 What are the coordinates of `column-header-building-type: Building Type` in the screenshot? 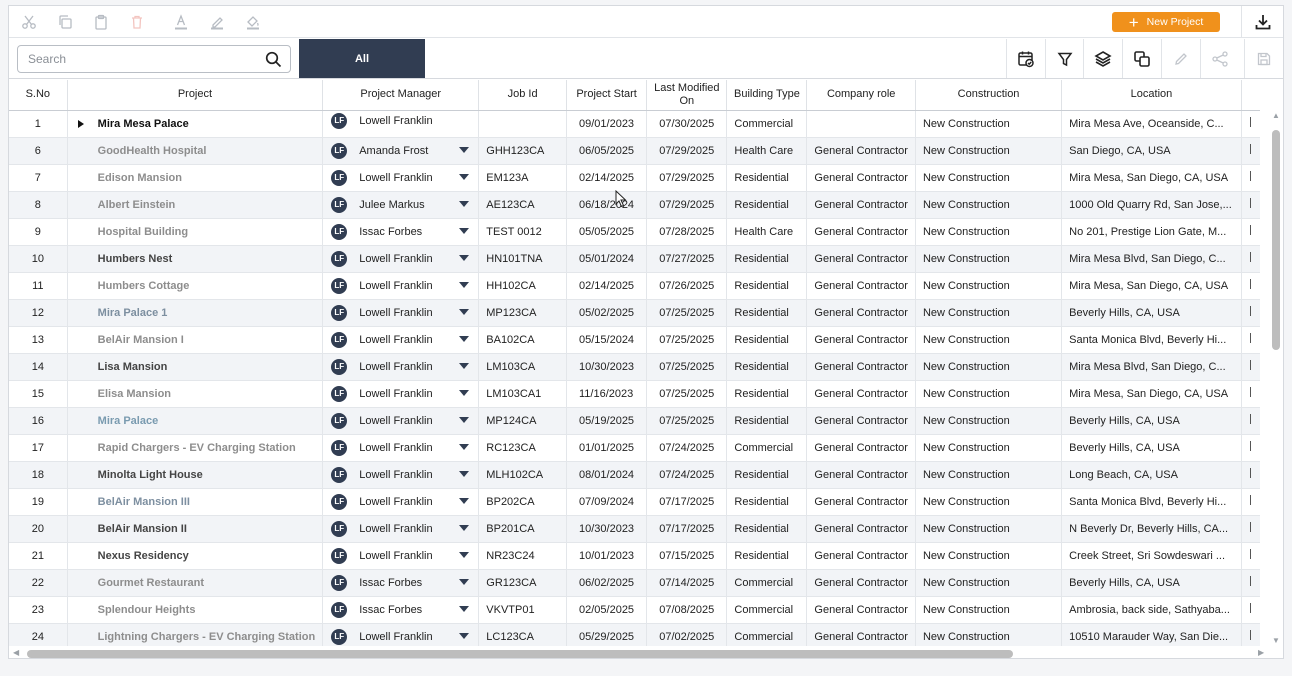 It's located at (767, 95).